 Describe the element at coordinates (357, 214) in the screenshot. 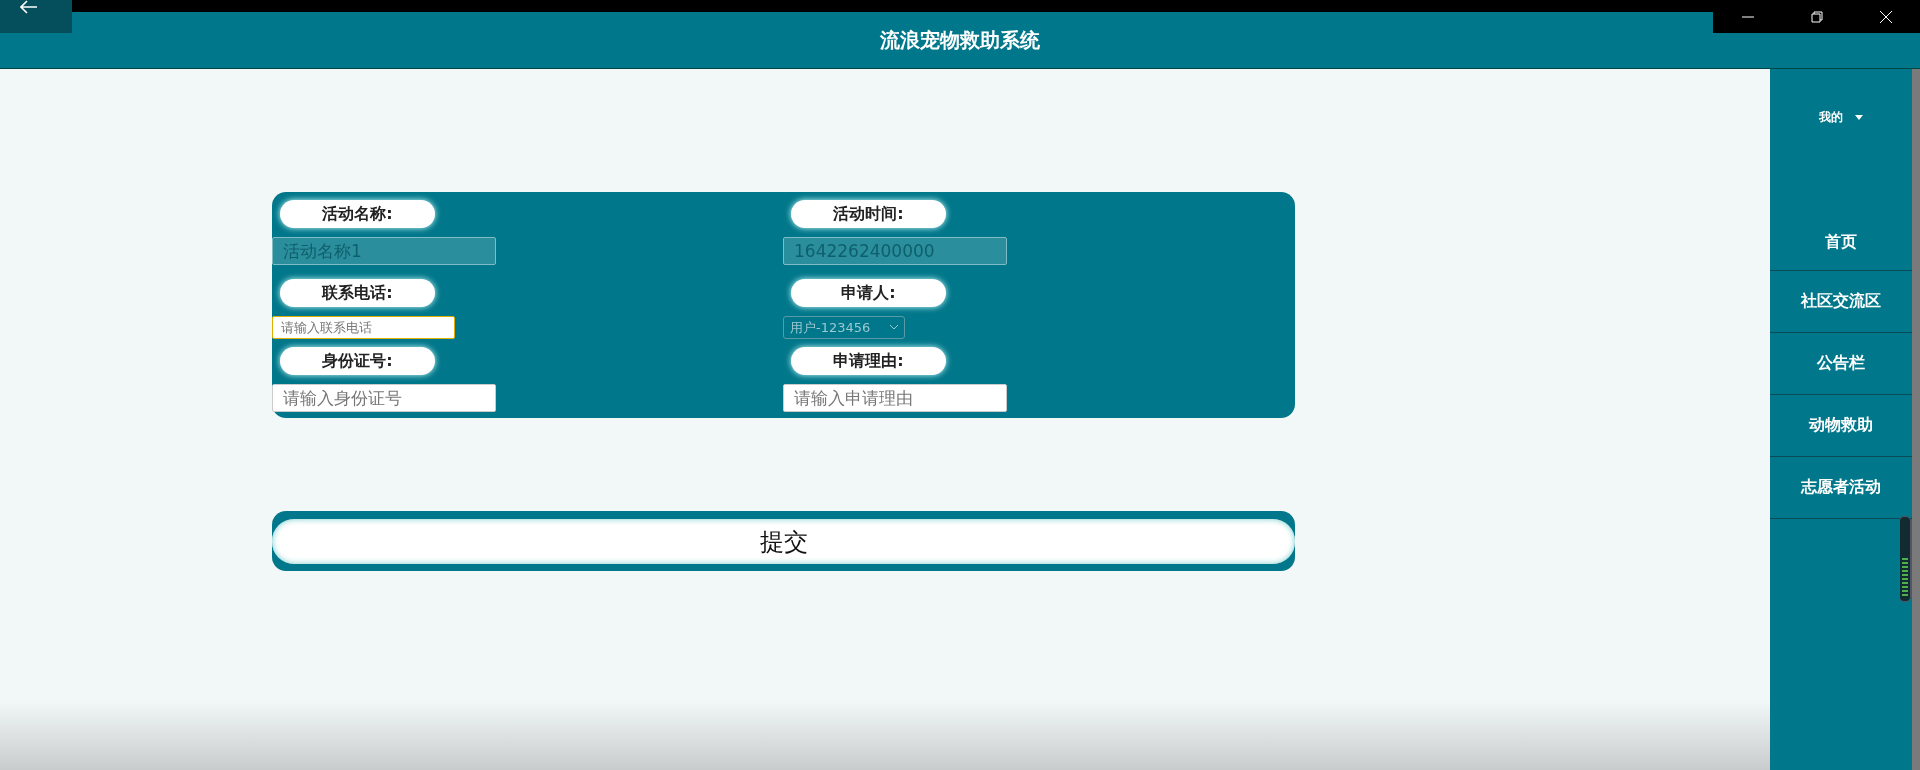

I see `field-label: 活动名称:` at that location.